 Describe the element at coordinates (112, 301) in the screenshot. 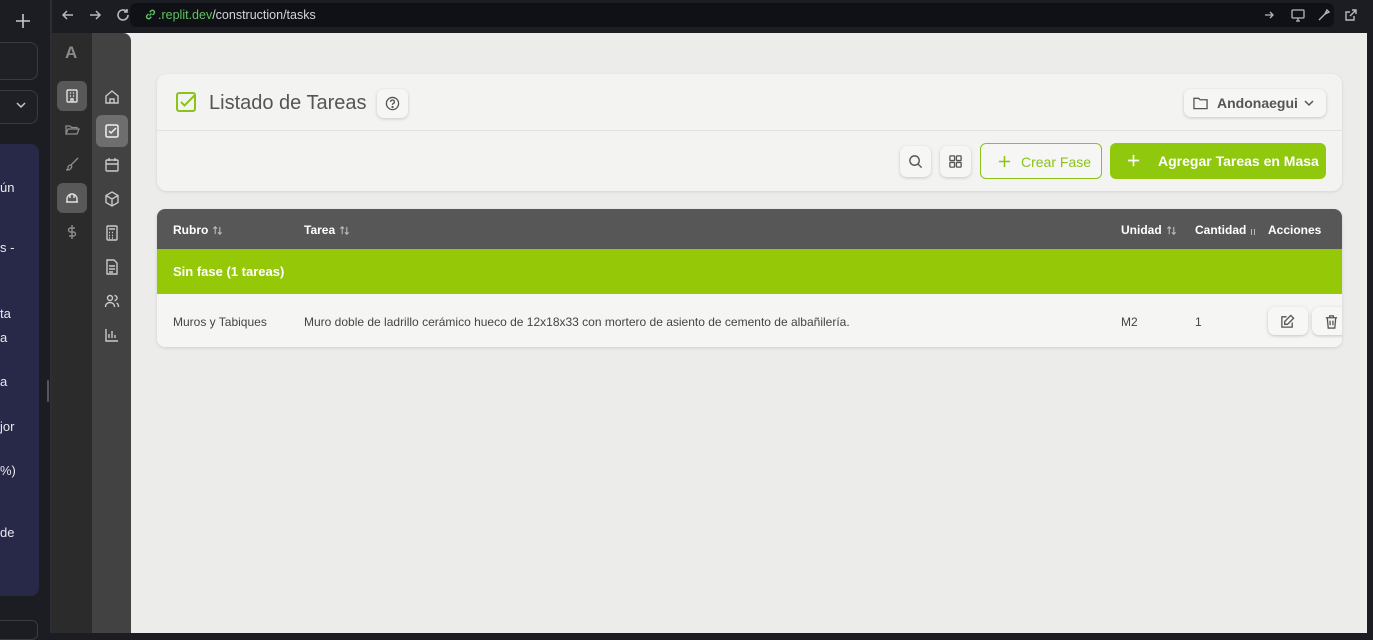

I see `users-icon` at that location.